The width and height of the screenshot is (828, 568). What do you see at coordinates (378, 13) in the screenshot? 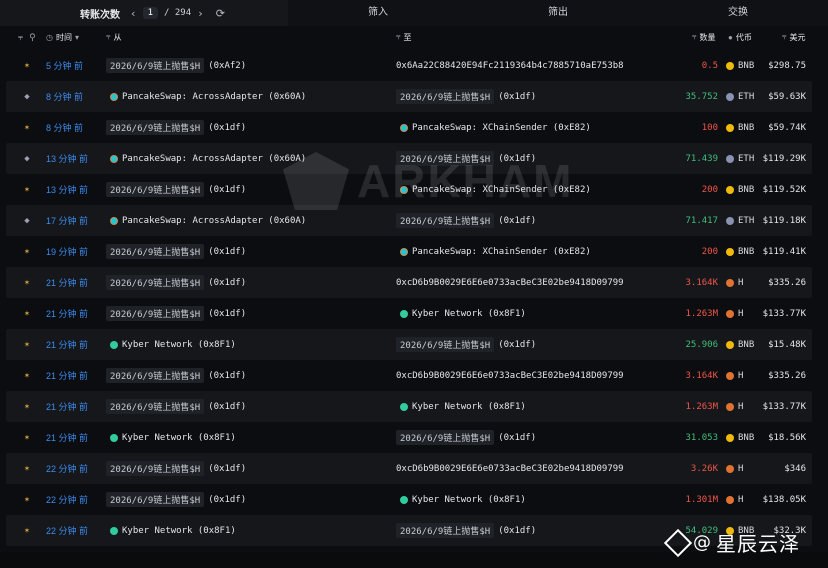
I see `tab-inflow: 筛入` at bounding box center [378, 13].